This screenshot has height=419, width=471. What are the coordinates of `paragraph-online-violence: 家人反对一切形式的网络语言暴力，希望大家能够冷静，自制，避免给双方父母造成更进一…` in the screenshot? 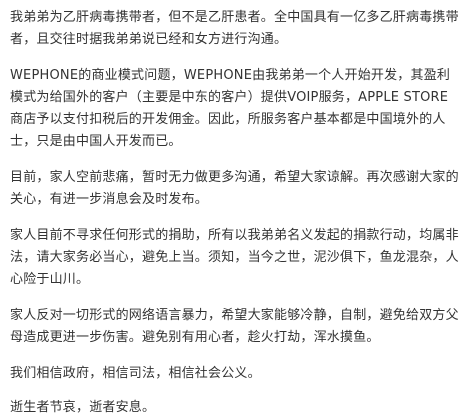 It's located at (234, 326).